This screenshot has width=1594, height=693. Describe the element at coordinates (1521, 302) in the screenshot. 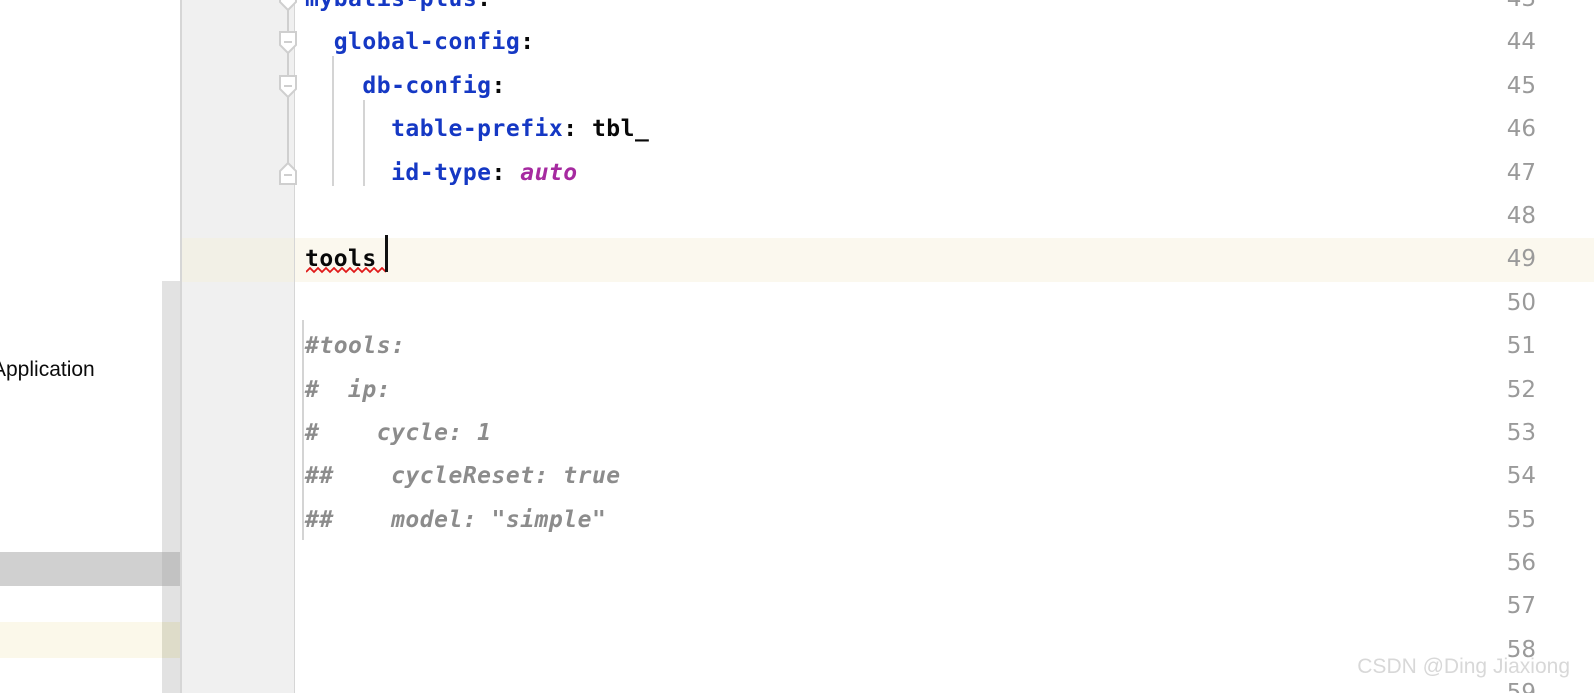

I see `line-number: 50` at that location.